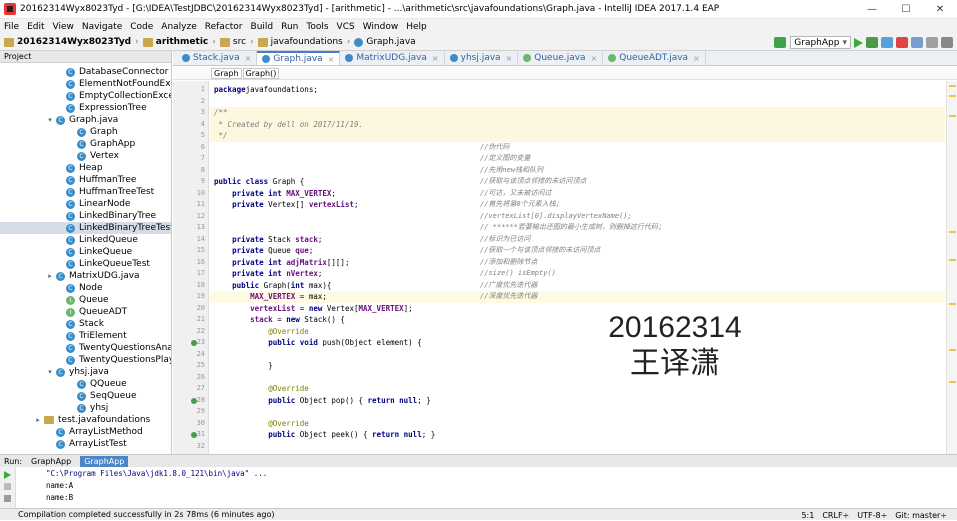 The height and width of the screenshot is (521, 957). I want to click on menu-code: Code, so click(141, 27).